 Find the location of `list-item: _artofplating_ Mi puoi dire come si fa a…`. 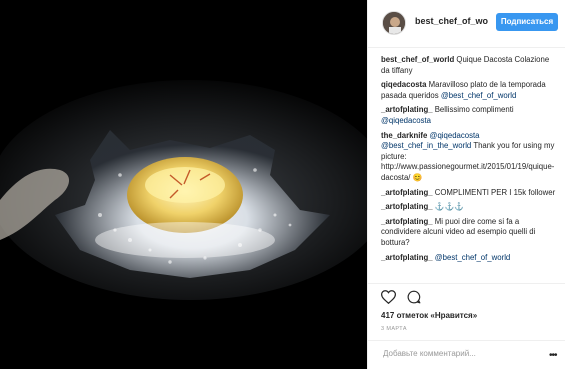

list-item: _artofplating_ Mi puoi dire come si fa a… is located at coordinates (466, 233).